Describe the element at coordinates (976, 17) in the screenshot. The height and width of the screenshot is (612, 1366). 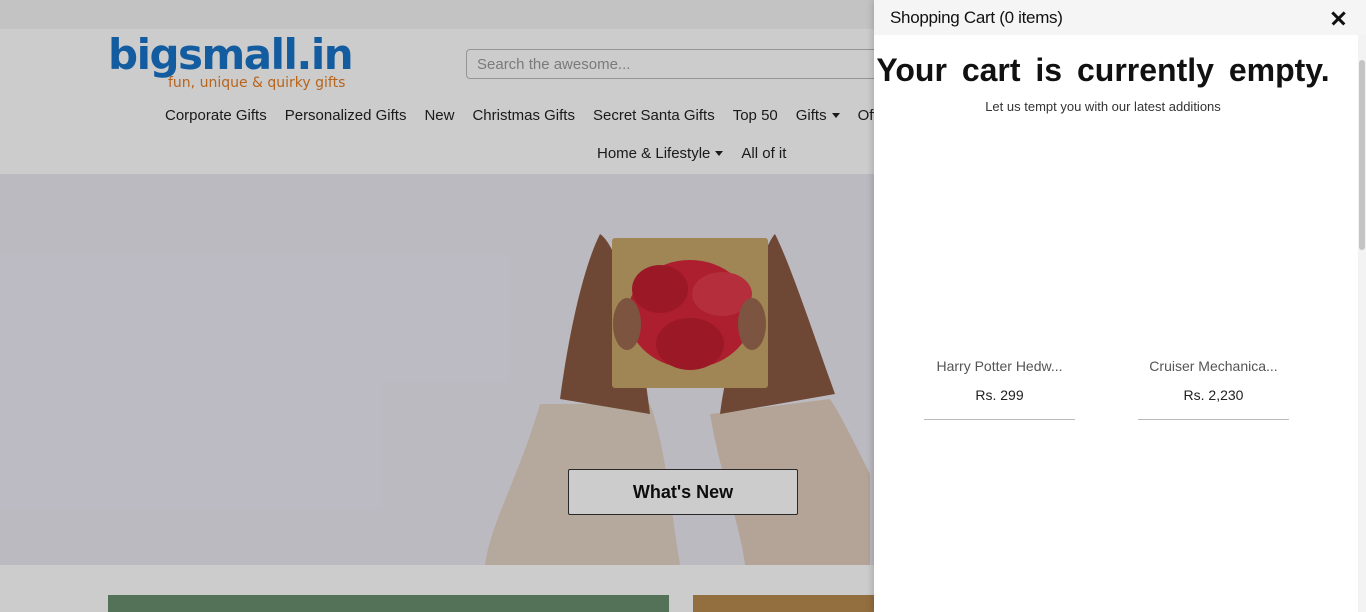
I see `cart-title: Shopping Cart (0 items)` at that location.